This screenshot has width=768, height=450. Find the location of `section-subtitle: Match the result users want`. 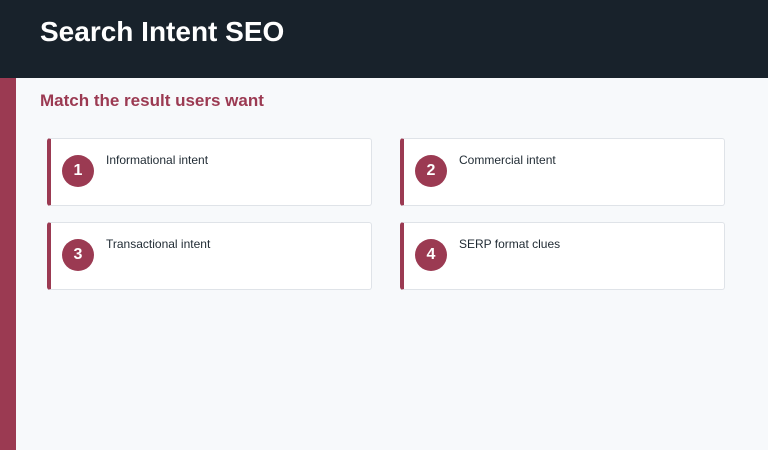

section-subtitle: Match the result users want is located at coordinates (152, 100).